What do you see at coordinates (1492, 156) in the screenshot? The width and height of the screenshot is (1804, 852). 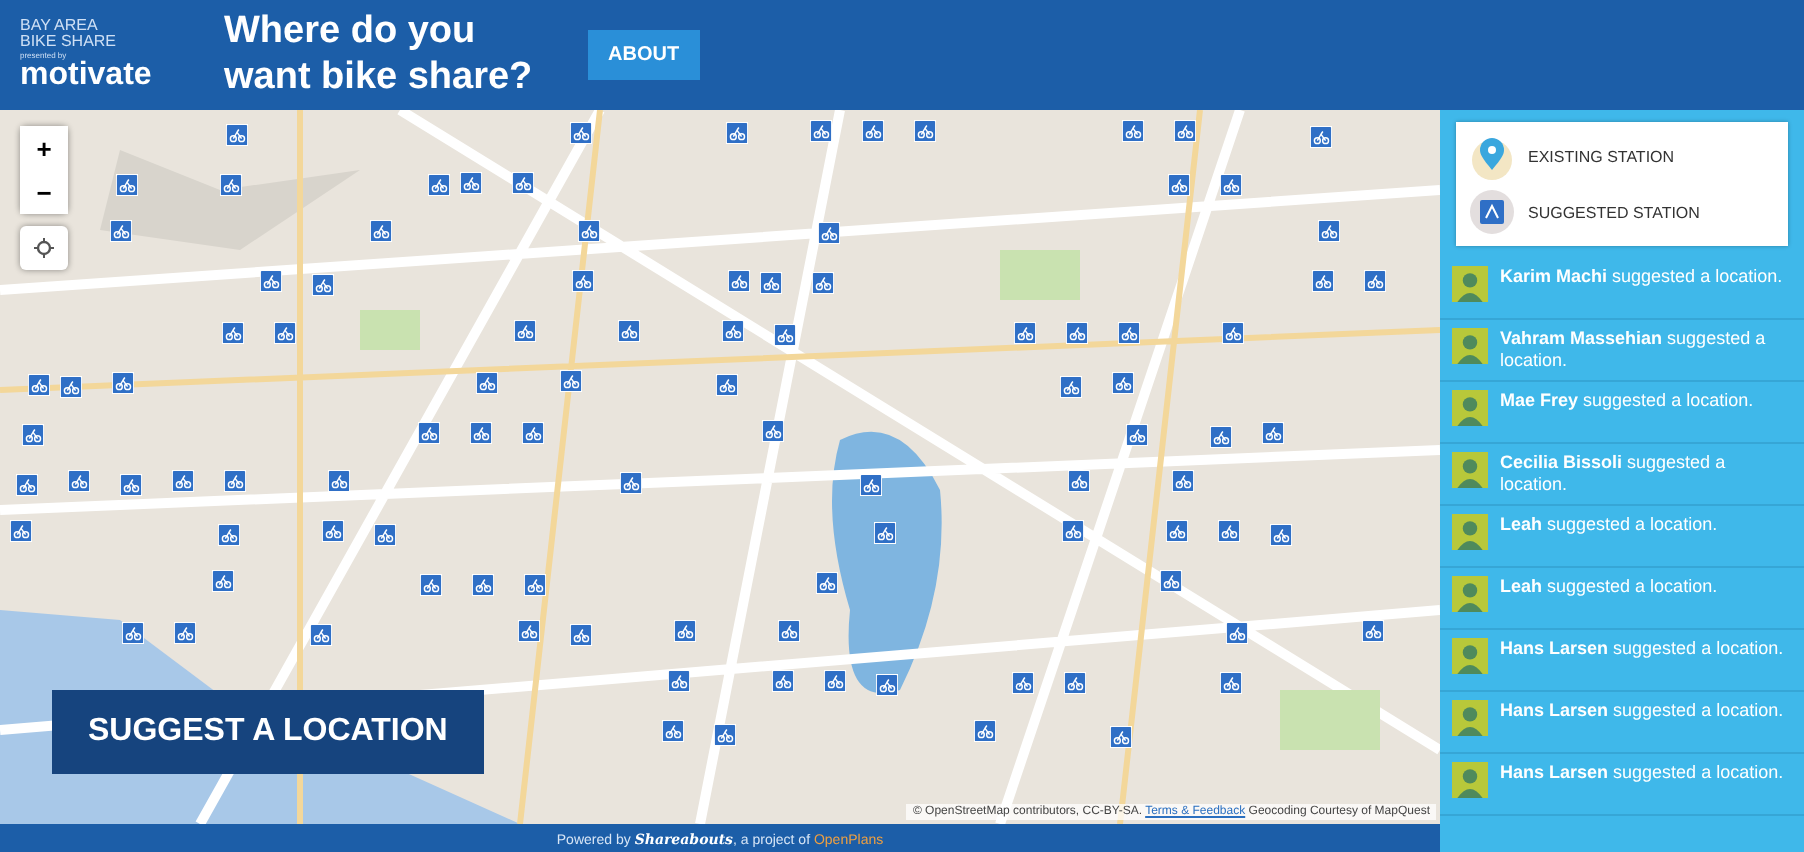 I see `map-pin-icon` at bounding box center [1492, 156].